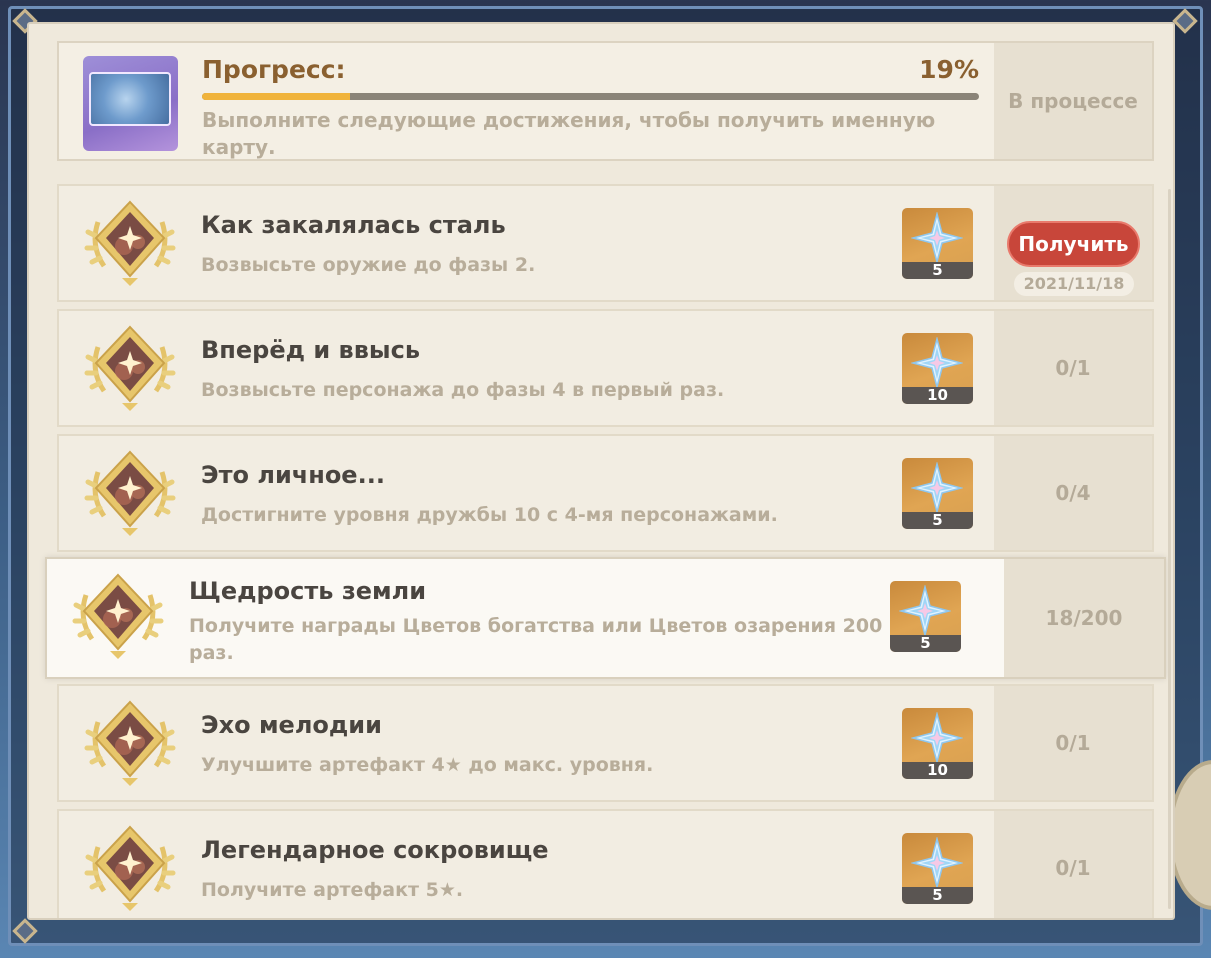 The width and height of the screenshot is (1211, 958). What do you see at coordinates (368, 265) in the screenshot?
I see `achievement-description: Возвысьте оружие до фазы 2.` at bounding box center [368, 265].